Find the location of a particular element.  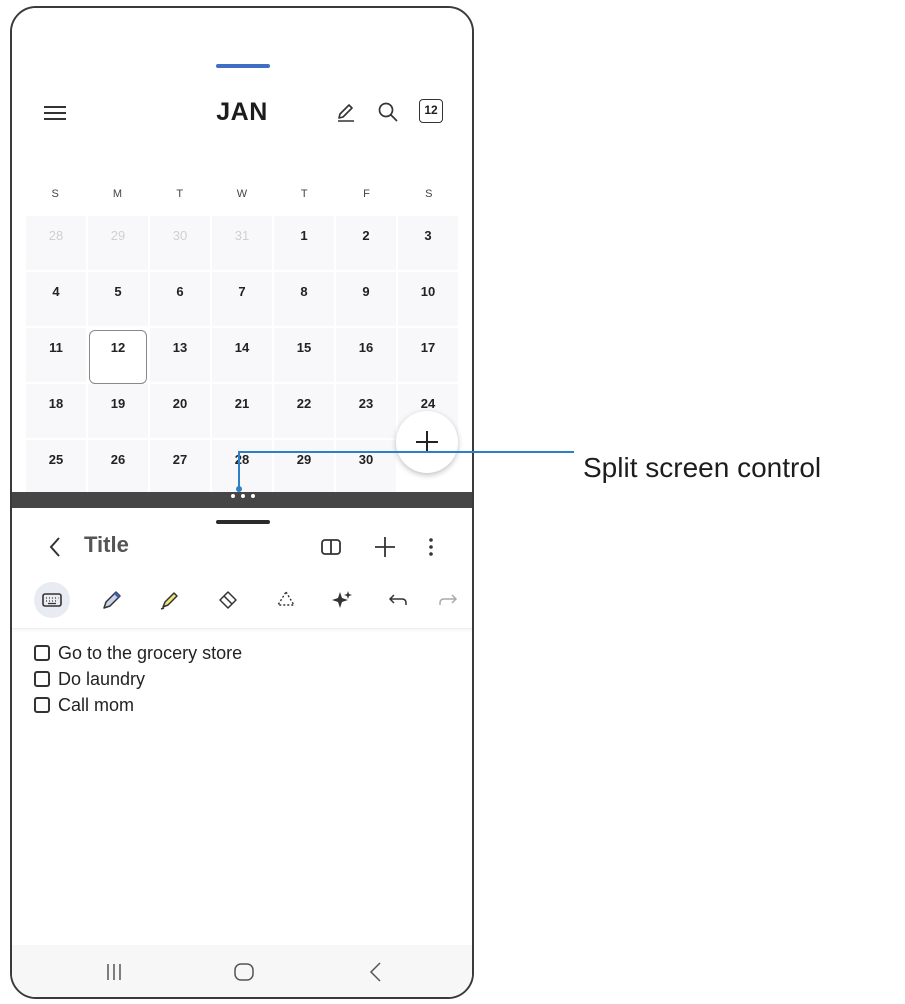

split-handle-dots is located at coordinates (243, 496).